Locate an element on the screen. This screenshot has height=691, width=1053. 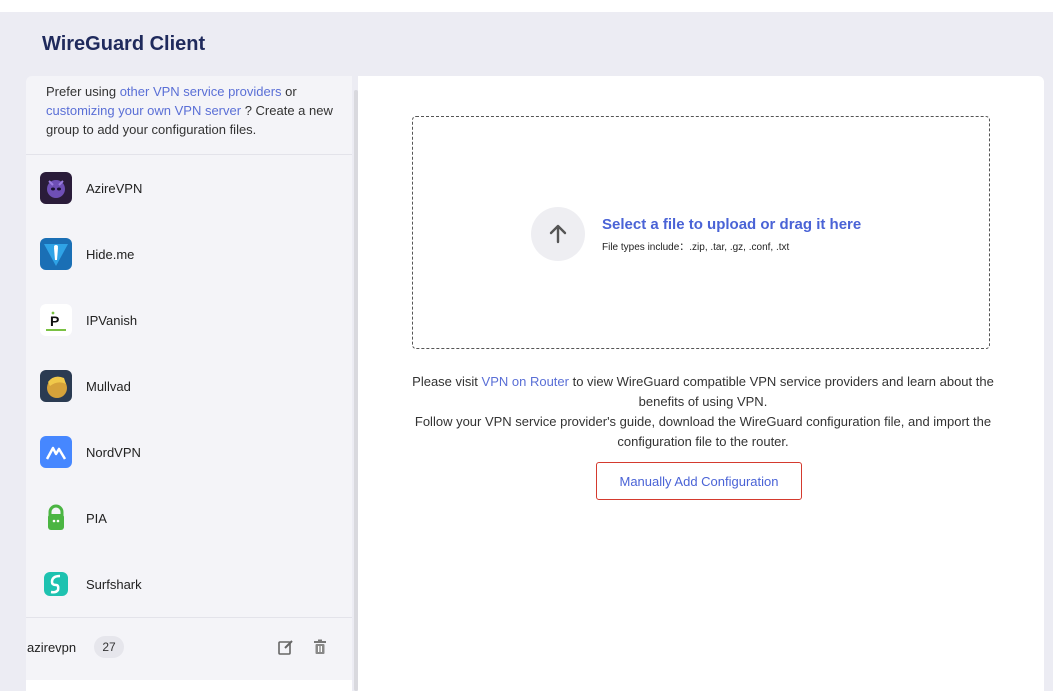
manually-add-configuration-button: Manually Add Configuration is located at coordinates (699, 481).